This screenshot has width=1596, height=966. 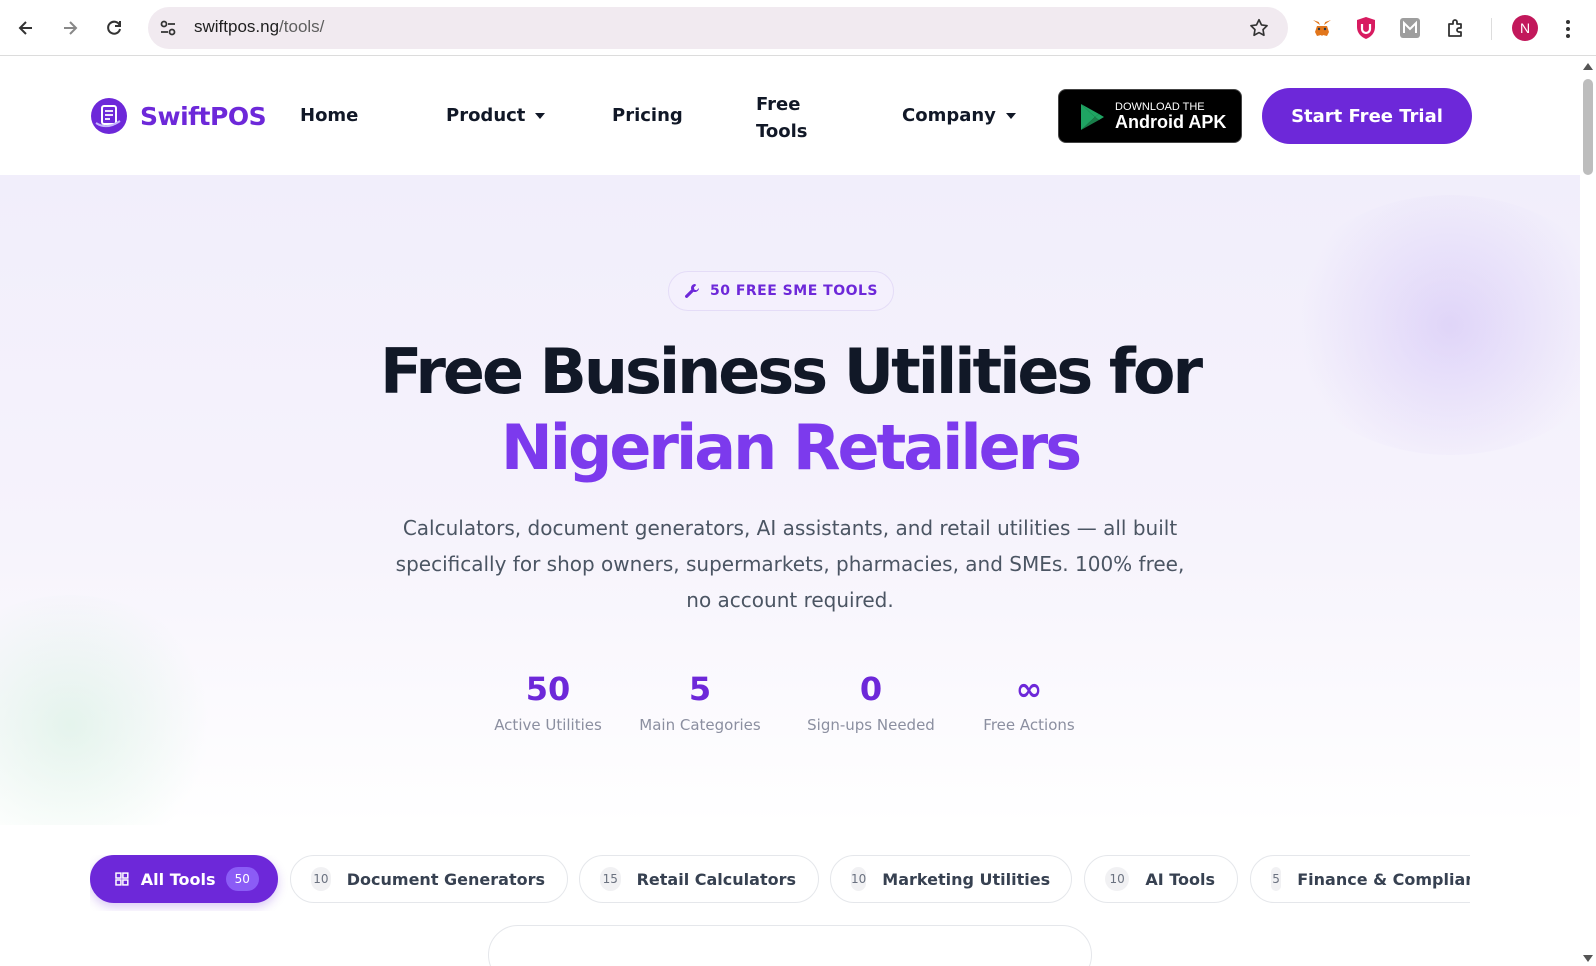 What do you see at coordinates (1259, 28) in the screenshot?
I see `bookmark-star-icon` at bounding box center [1259, 28].